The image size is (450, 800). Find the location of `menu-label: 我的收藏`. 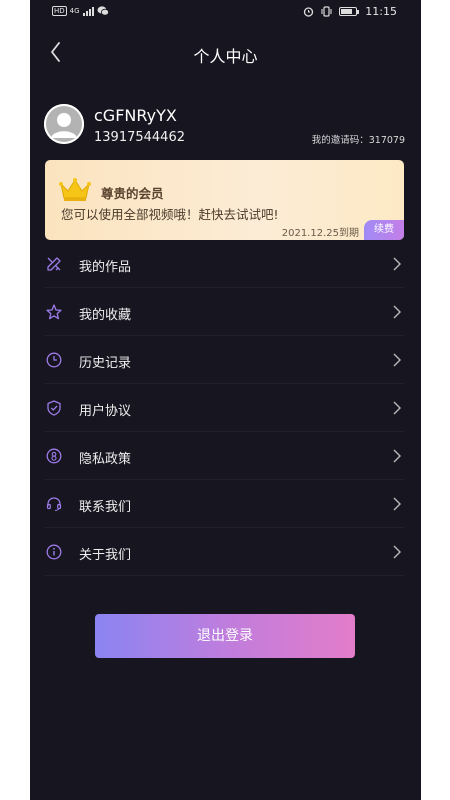

menu-label: 我的收藏 is located at coordinates (105, 315).